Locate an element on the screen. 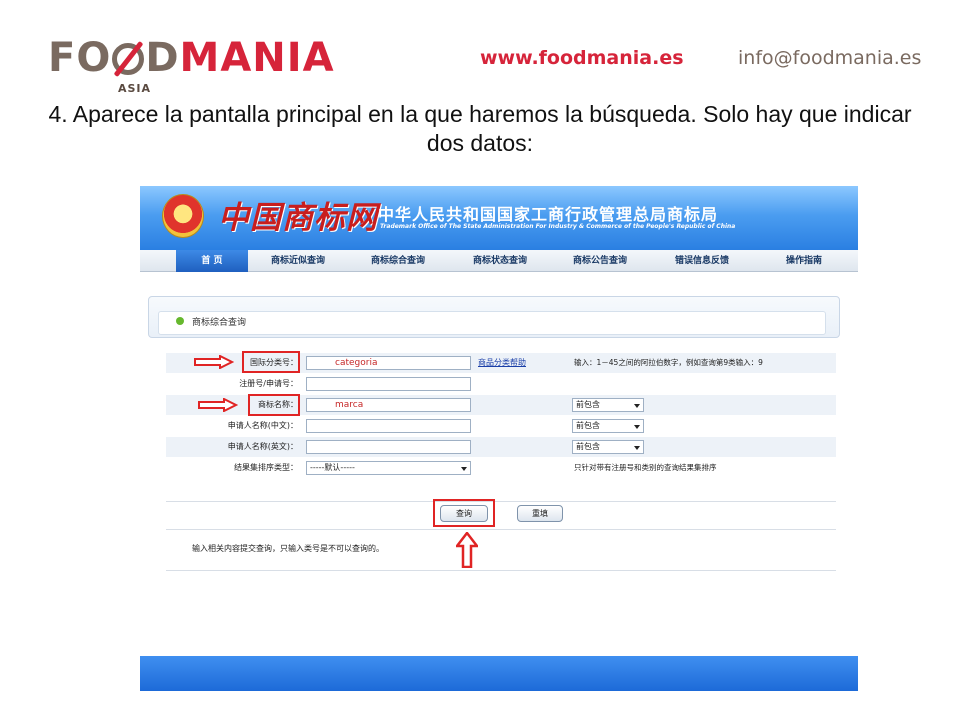  name-arrow-icon is located at coordinates (218, 405).